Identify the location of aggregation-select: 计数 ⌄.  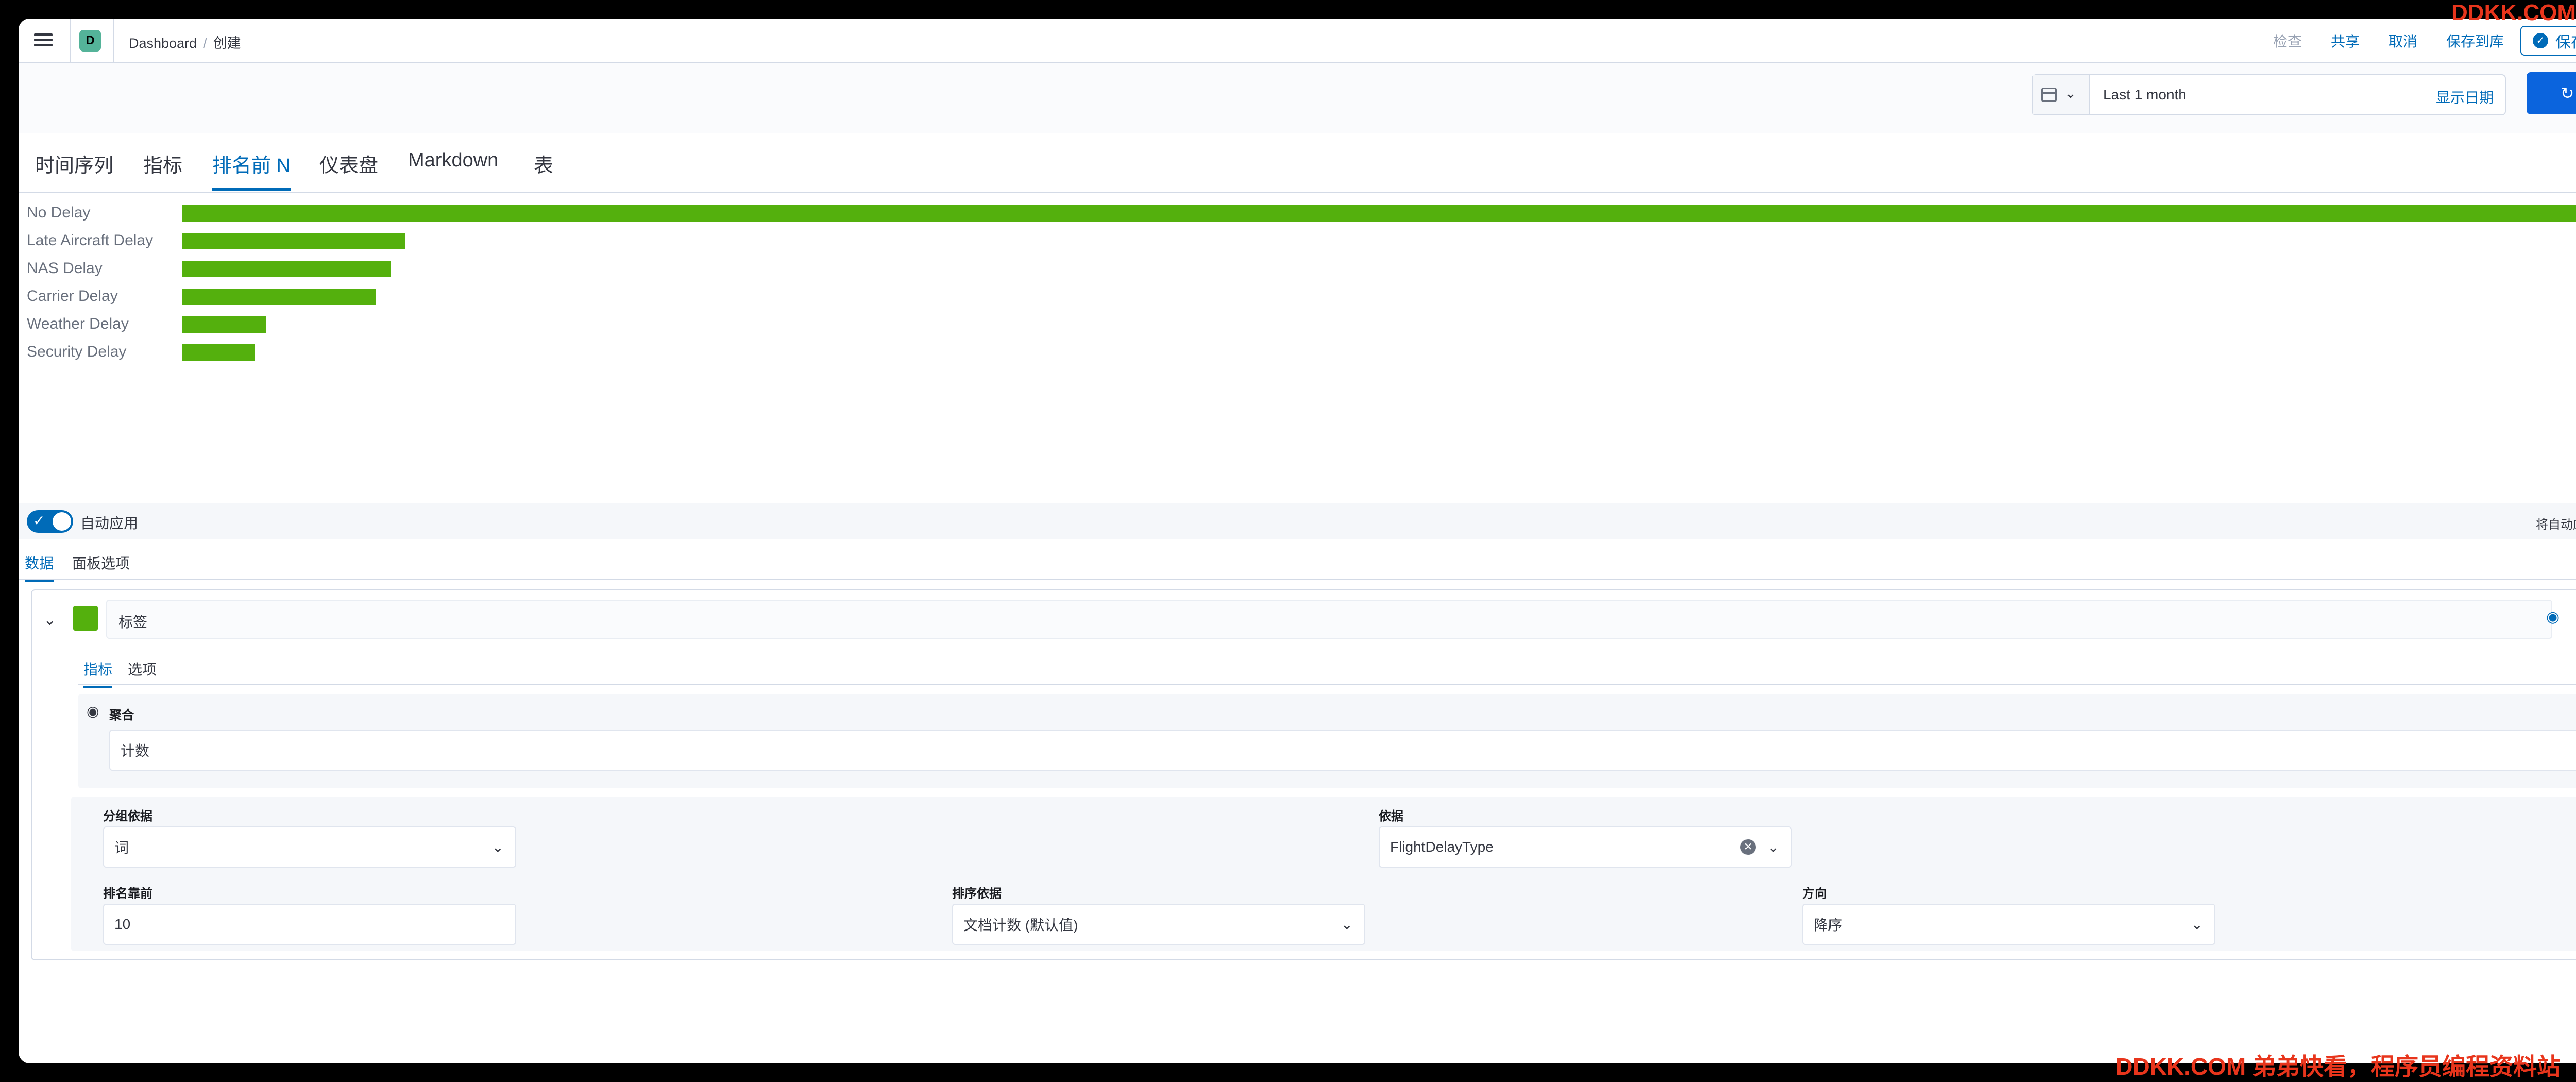
(1342, 750).